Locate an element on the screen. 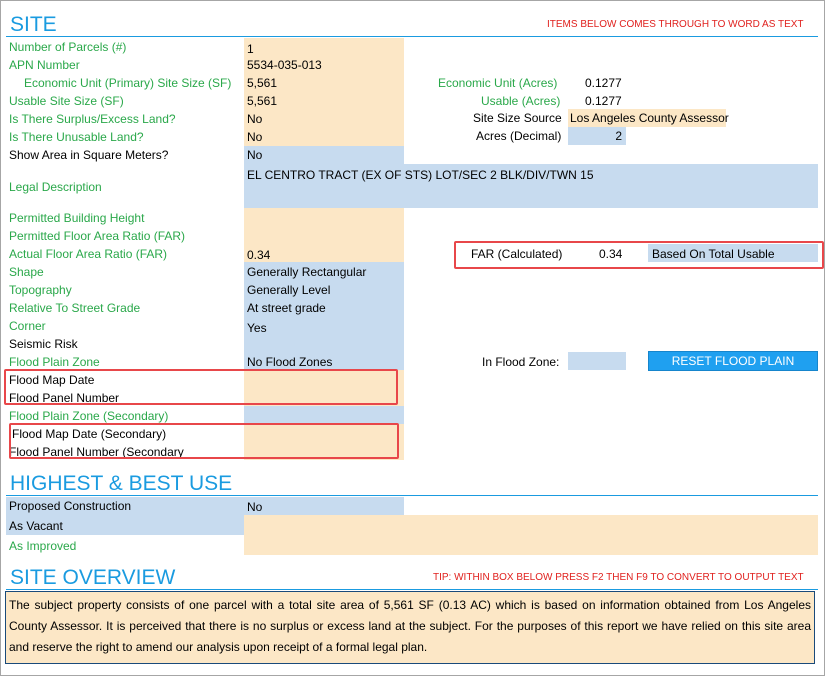 The image size is (825, 676). as-improved-label: As Improved is located at coordinates (43, 546).